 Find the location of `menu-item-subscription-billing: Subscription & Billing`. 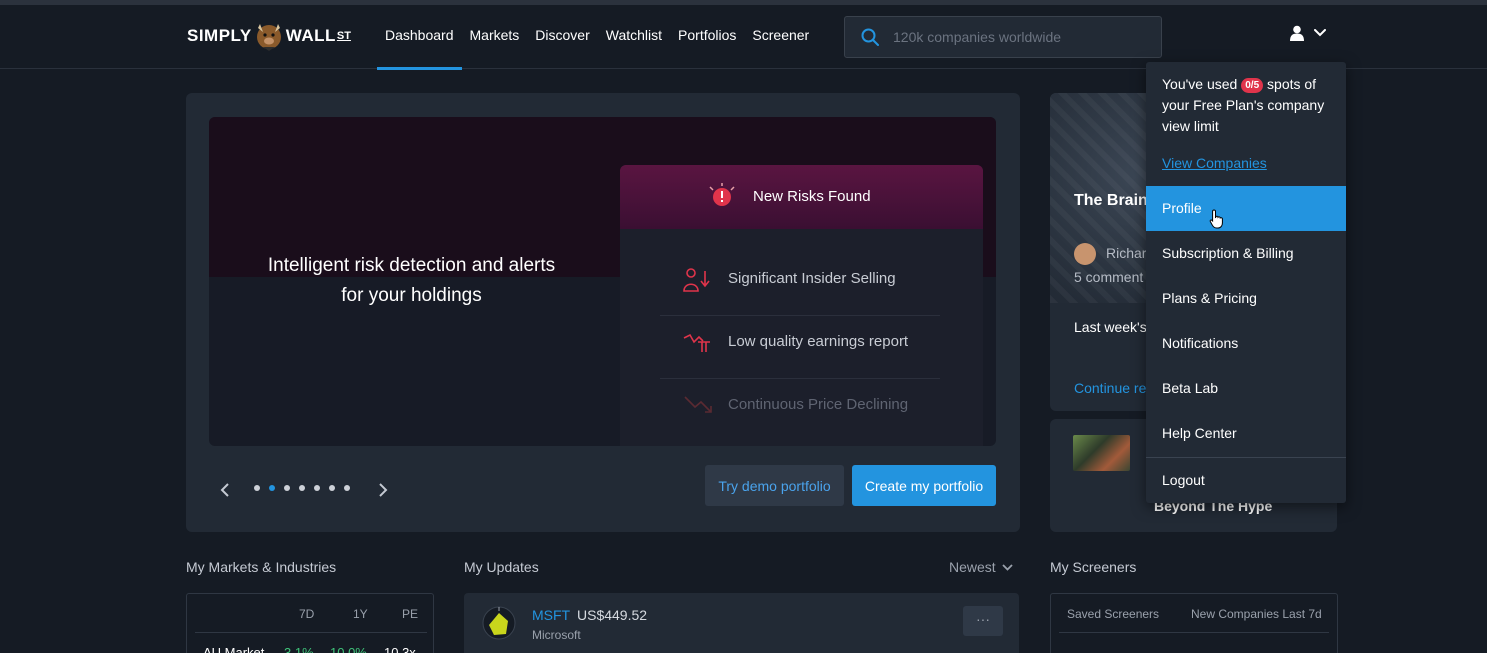

menu-item-subscription-billing: Subscription & Billing is located at coordinates (1246, 253).